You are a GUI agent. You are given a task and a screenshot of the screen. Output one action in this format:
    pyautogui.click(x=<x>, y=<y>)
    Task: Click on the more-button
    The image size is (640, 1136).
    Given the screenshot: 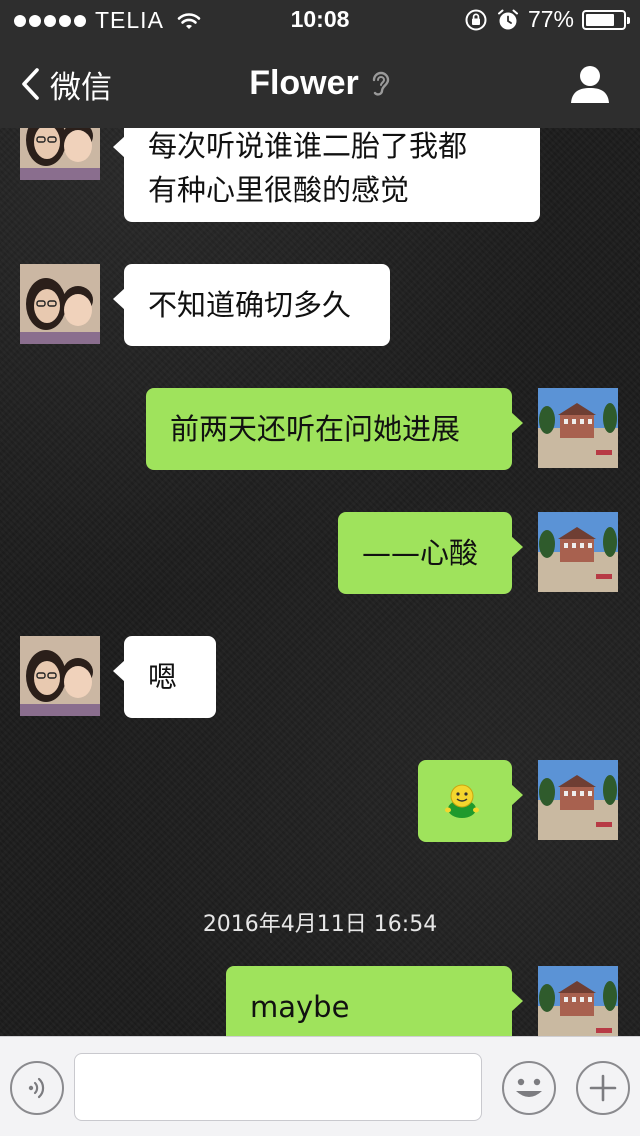 What is the action you would take?
    pyautogui.click(x=603, y=1088)
    